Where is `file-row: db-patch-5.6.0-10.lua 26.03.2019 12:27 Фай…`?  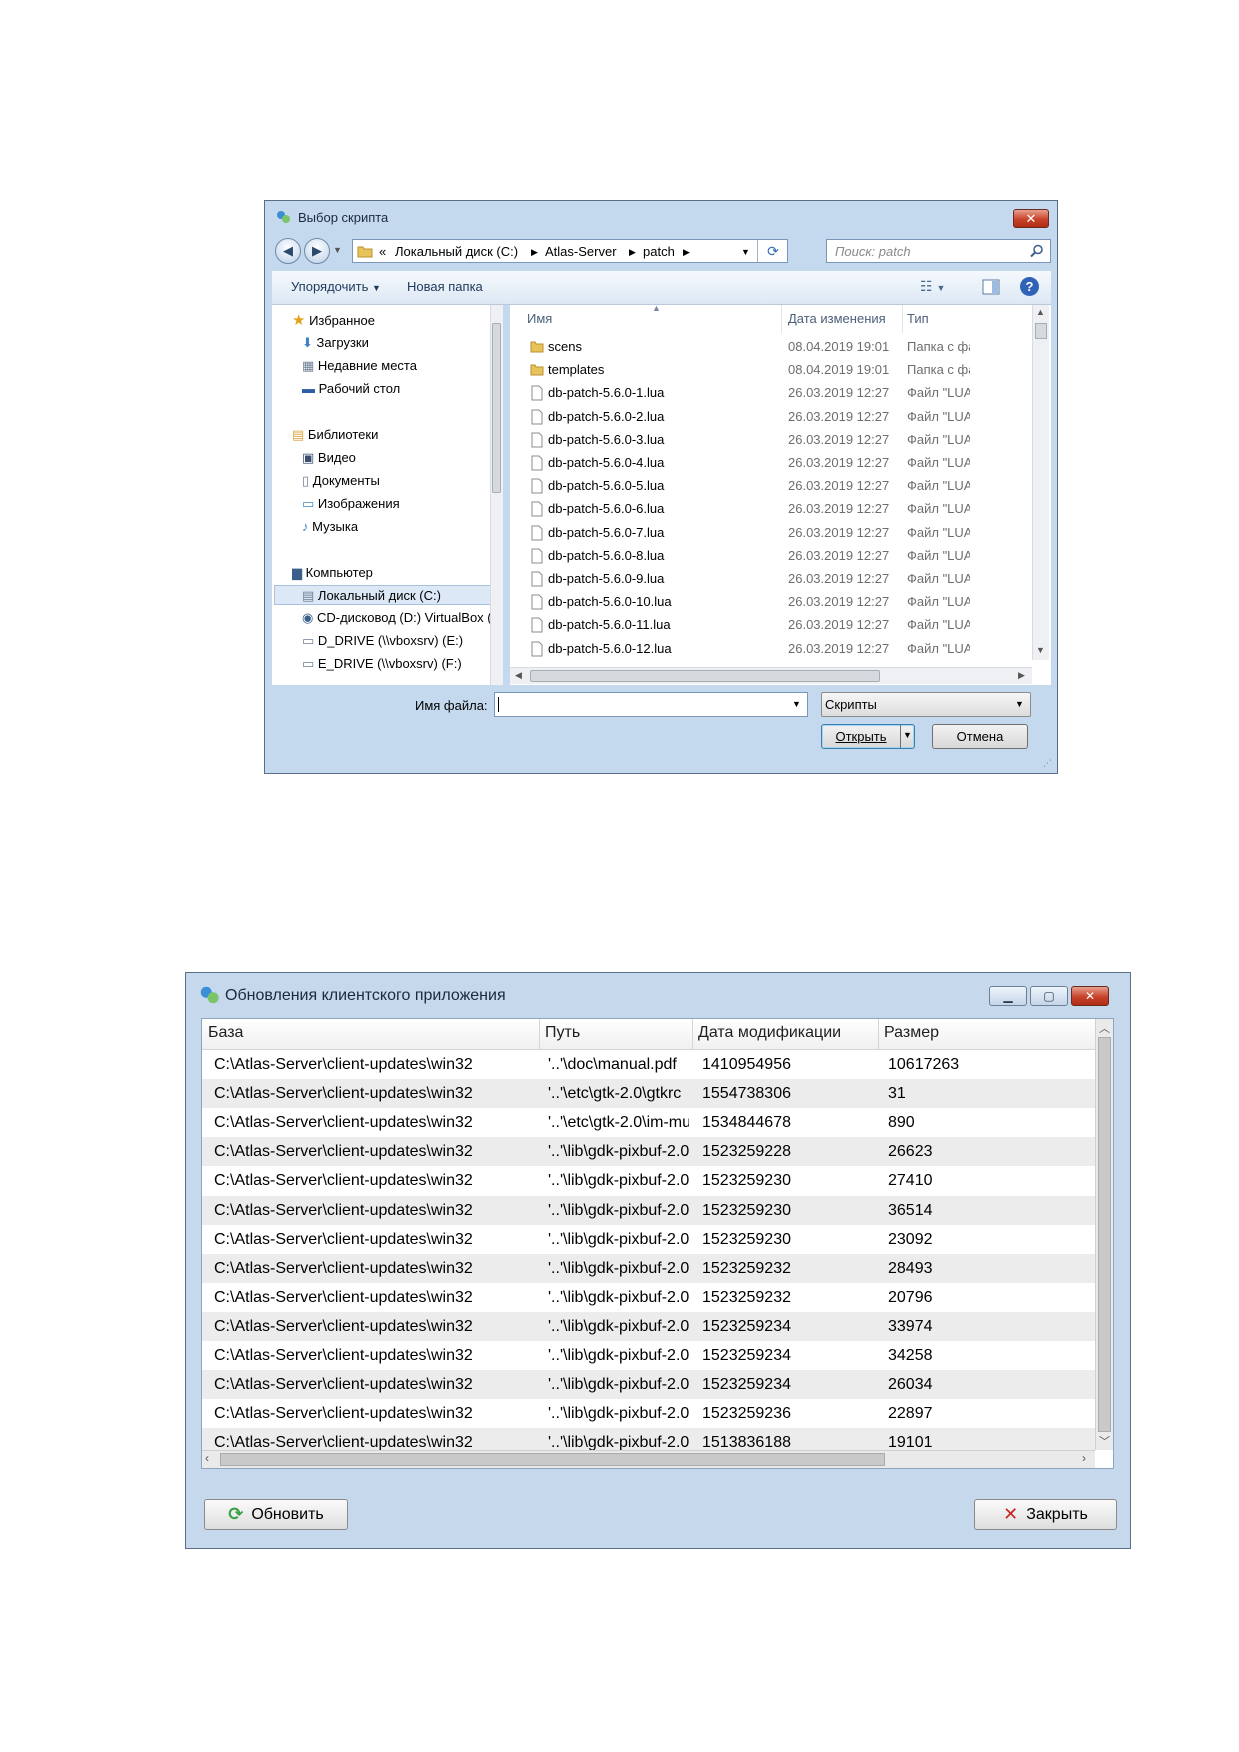
file-row: db-patch-5.6.0-10.lua 26.03.2019 12:27 Фай… is located at coordinates (760, 601).